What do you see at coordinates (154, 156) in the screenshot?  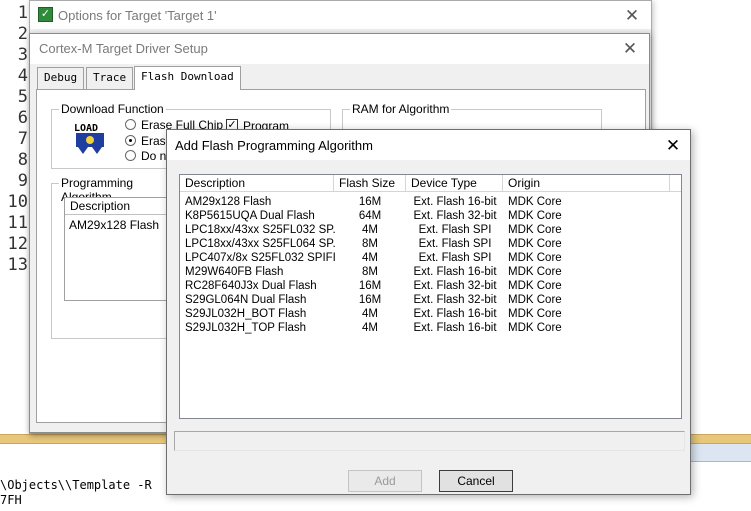 I see `do-not-erase-label: Do n` at bounding box center [154, 156].